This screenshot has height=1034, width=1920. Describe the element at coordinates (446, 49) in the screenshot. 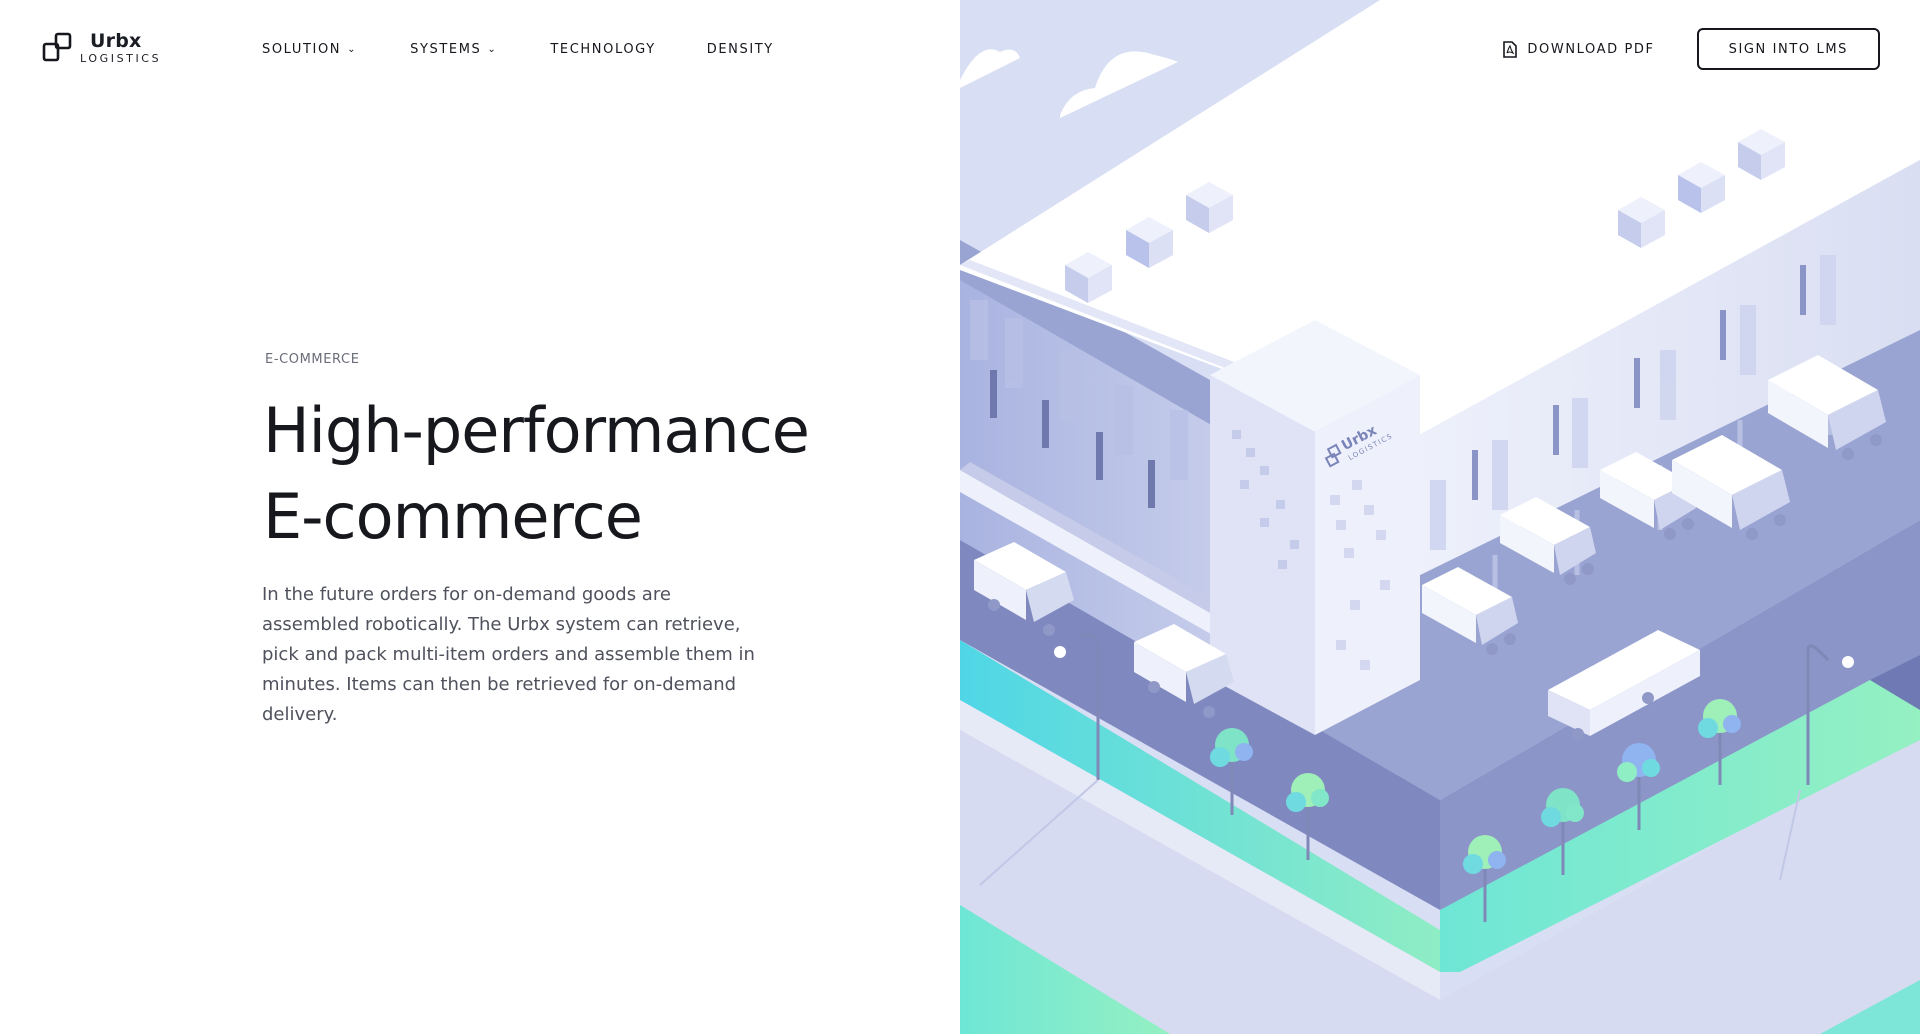

I see `nav-label: SYSTEMS` at that location.